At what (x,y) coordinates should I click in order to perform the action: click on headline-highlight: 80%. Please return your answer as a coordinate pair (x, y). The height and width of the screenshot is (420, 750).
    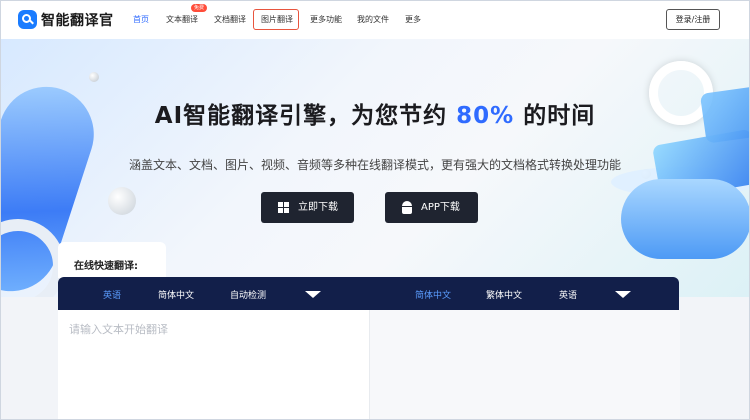
    Looking at the image, I should click on (485, 116).